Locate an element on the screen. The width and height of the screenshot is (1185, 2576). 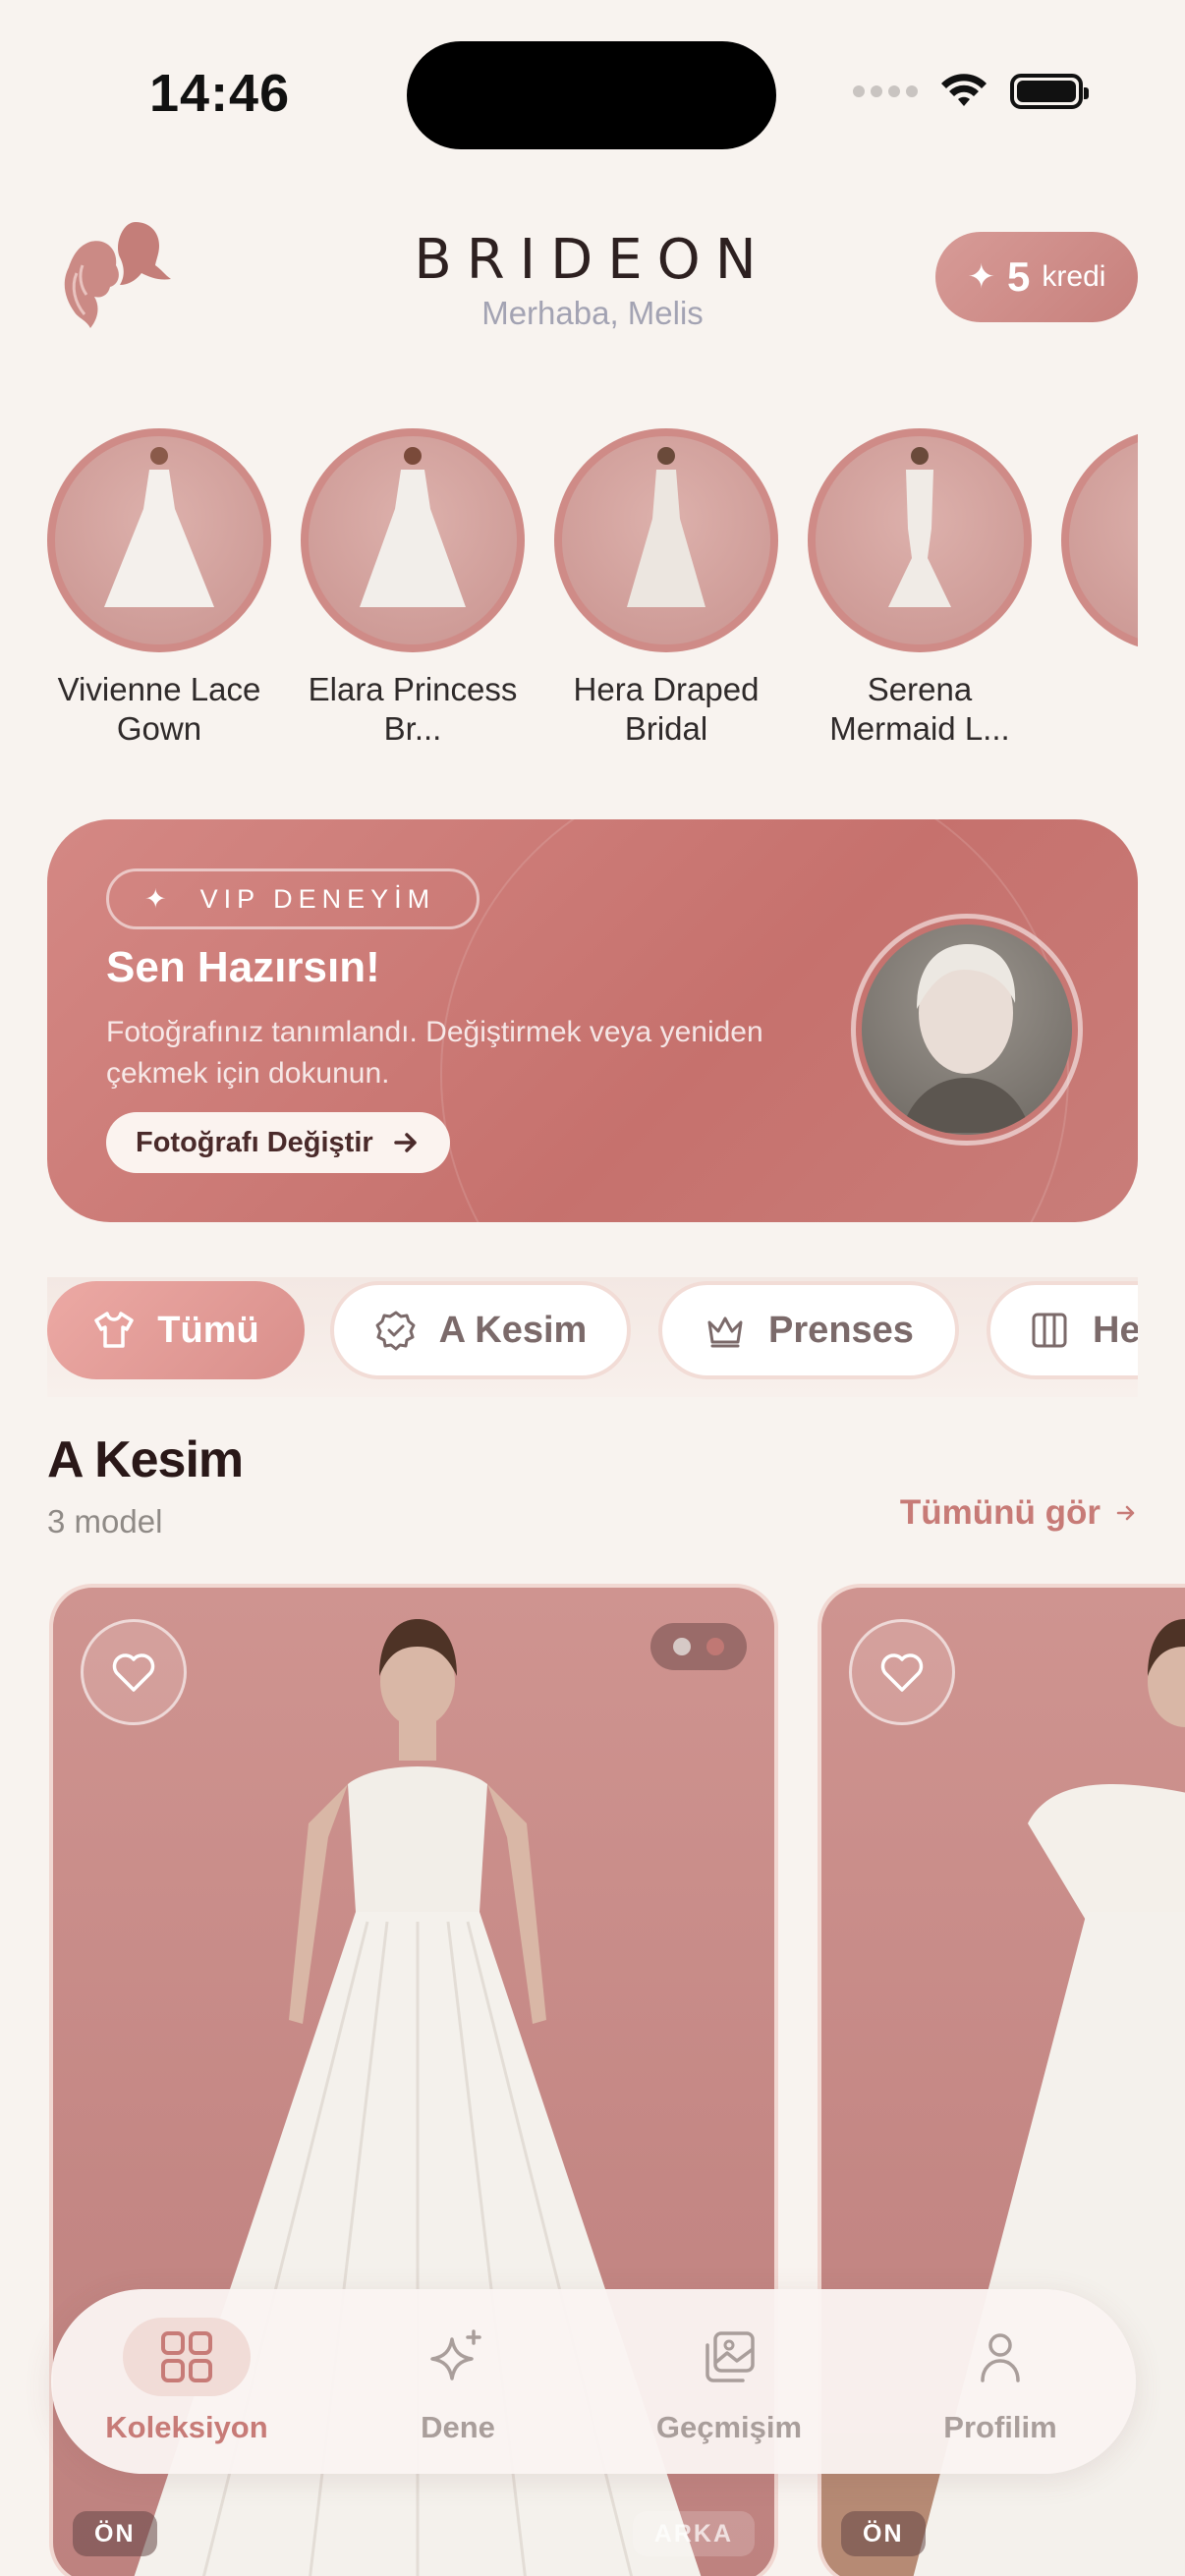
change-photo-button: Fotoğrafı Değiştir is located at coordinates (278, 1142).